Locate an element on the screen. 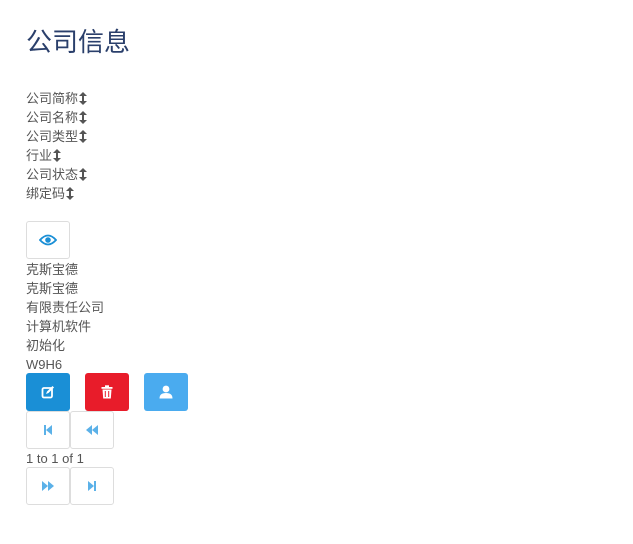  first-page-icon is located at coordinates (48, 430).